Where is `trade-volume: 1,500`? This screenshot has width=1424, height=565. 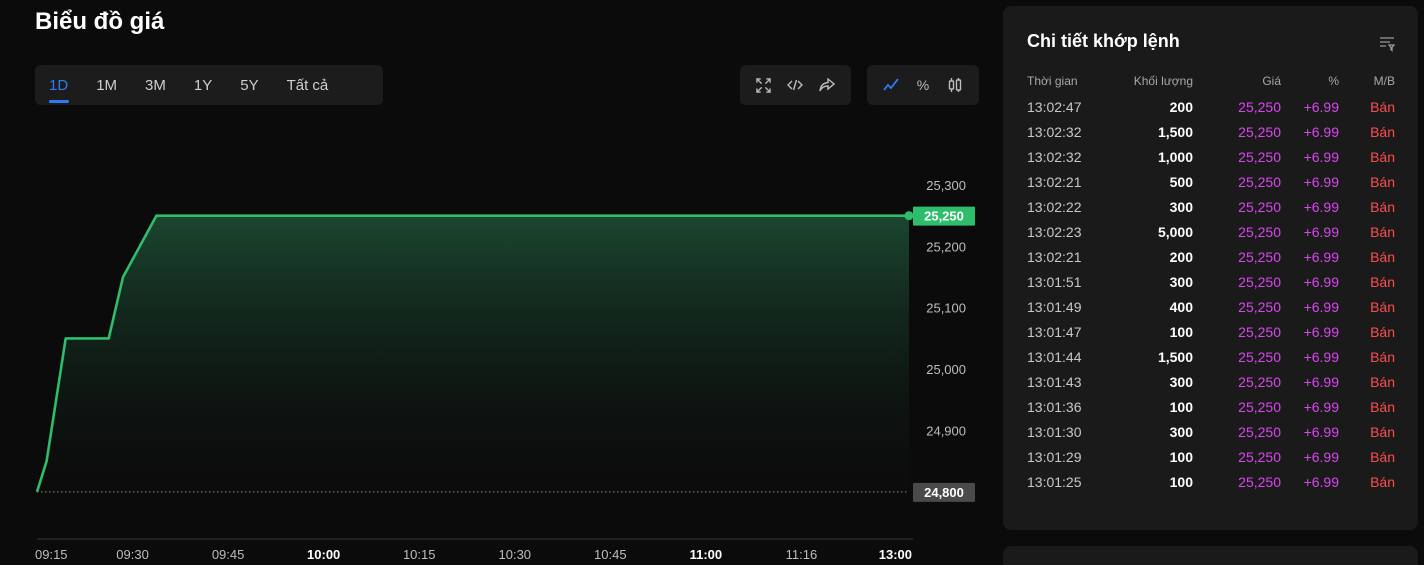 trade-volume: 1,500 is located at coordinates (1175, 131).